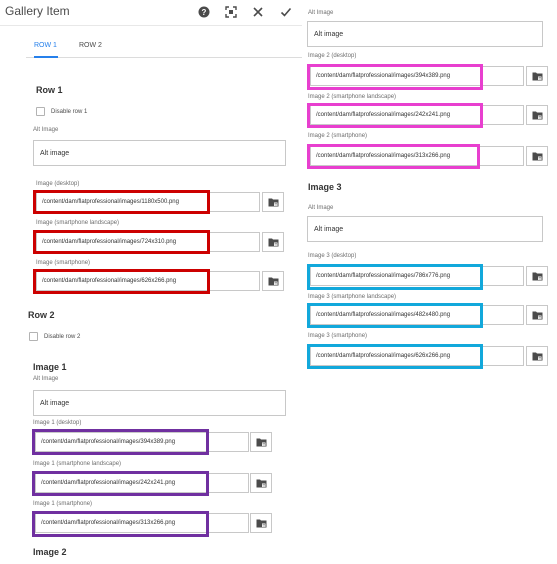 This screenshot has width=557, height=564. Describe the element at coordinates (338, 336) in the screenshot. I see `image3-smartphone-label: Image 3 (smartphone)` at that location.